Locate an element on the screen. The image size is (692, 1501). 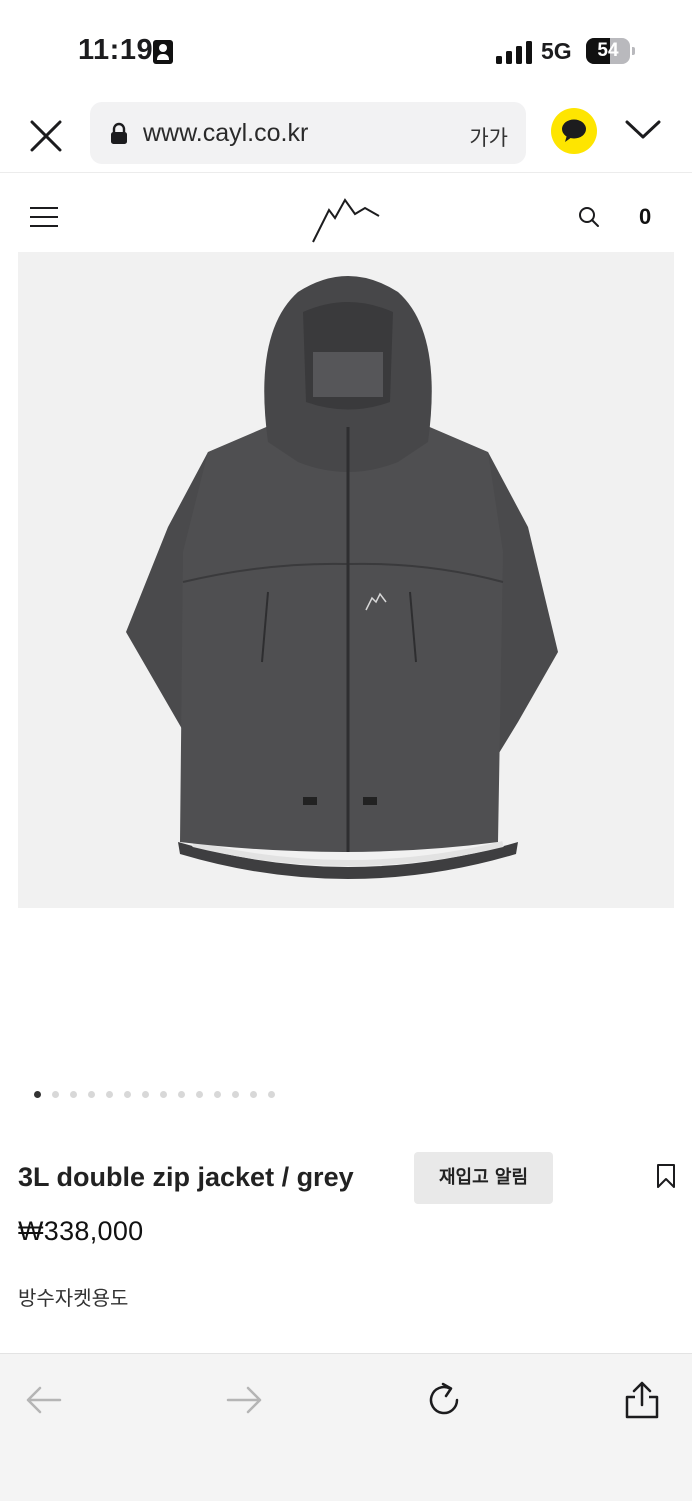
close-button is located at coordinates (46, 136).